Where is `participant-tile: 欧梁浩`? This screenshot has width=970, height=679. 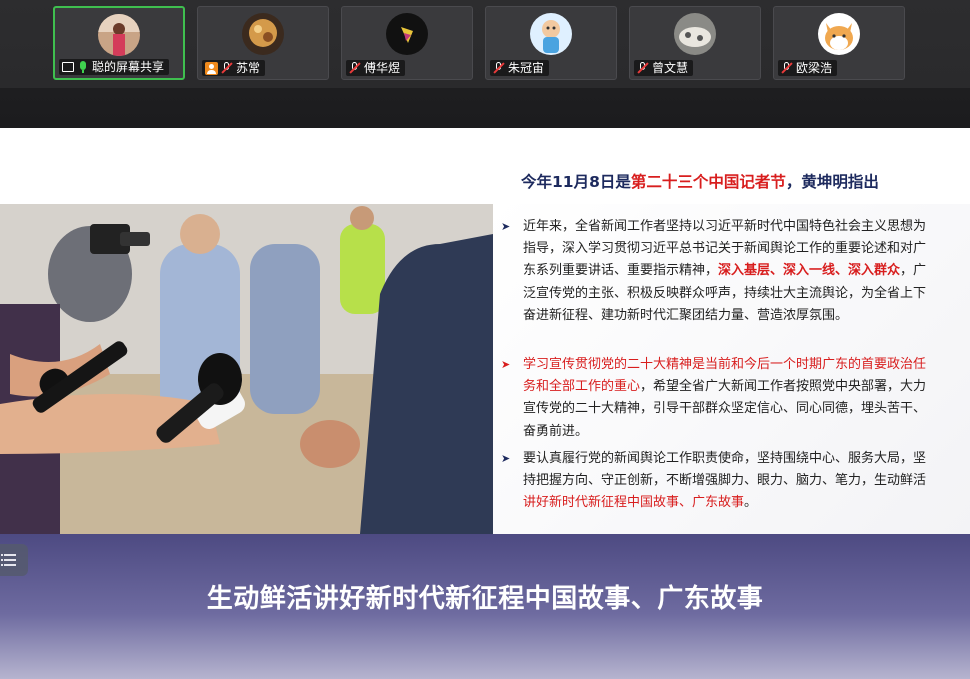
participant-tile: 欧梁浩 is located at coordinates (839, 43).